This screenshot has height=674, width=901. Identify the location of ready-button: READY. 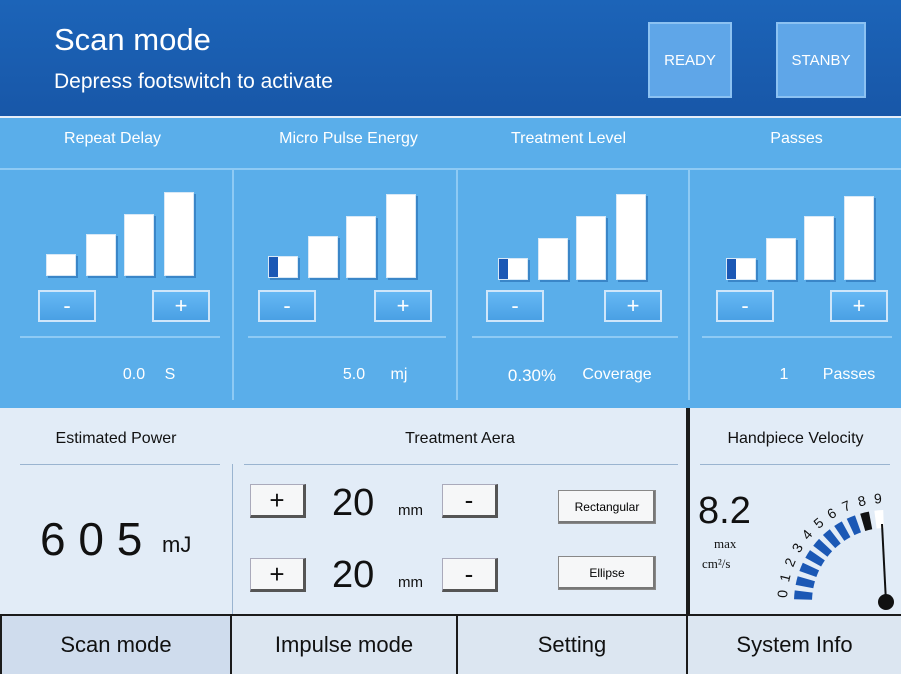
(690, 60).